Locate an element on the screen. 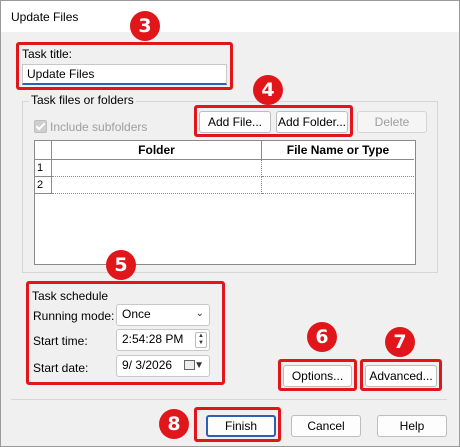 The width and height of the screenshot is (460, 447). annotation-badge: 7 is located at coordinates (400, 342).